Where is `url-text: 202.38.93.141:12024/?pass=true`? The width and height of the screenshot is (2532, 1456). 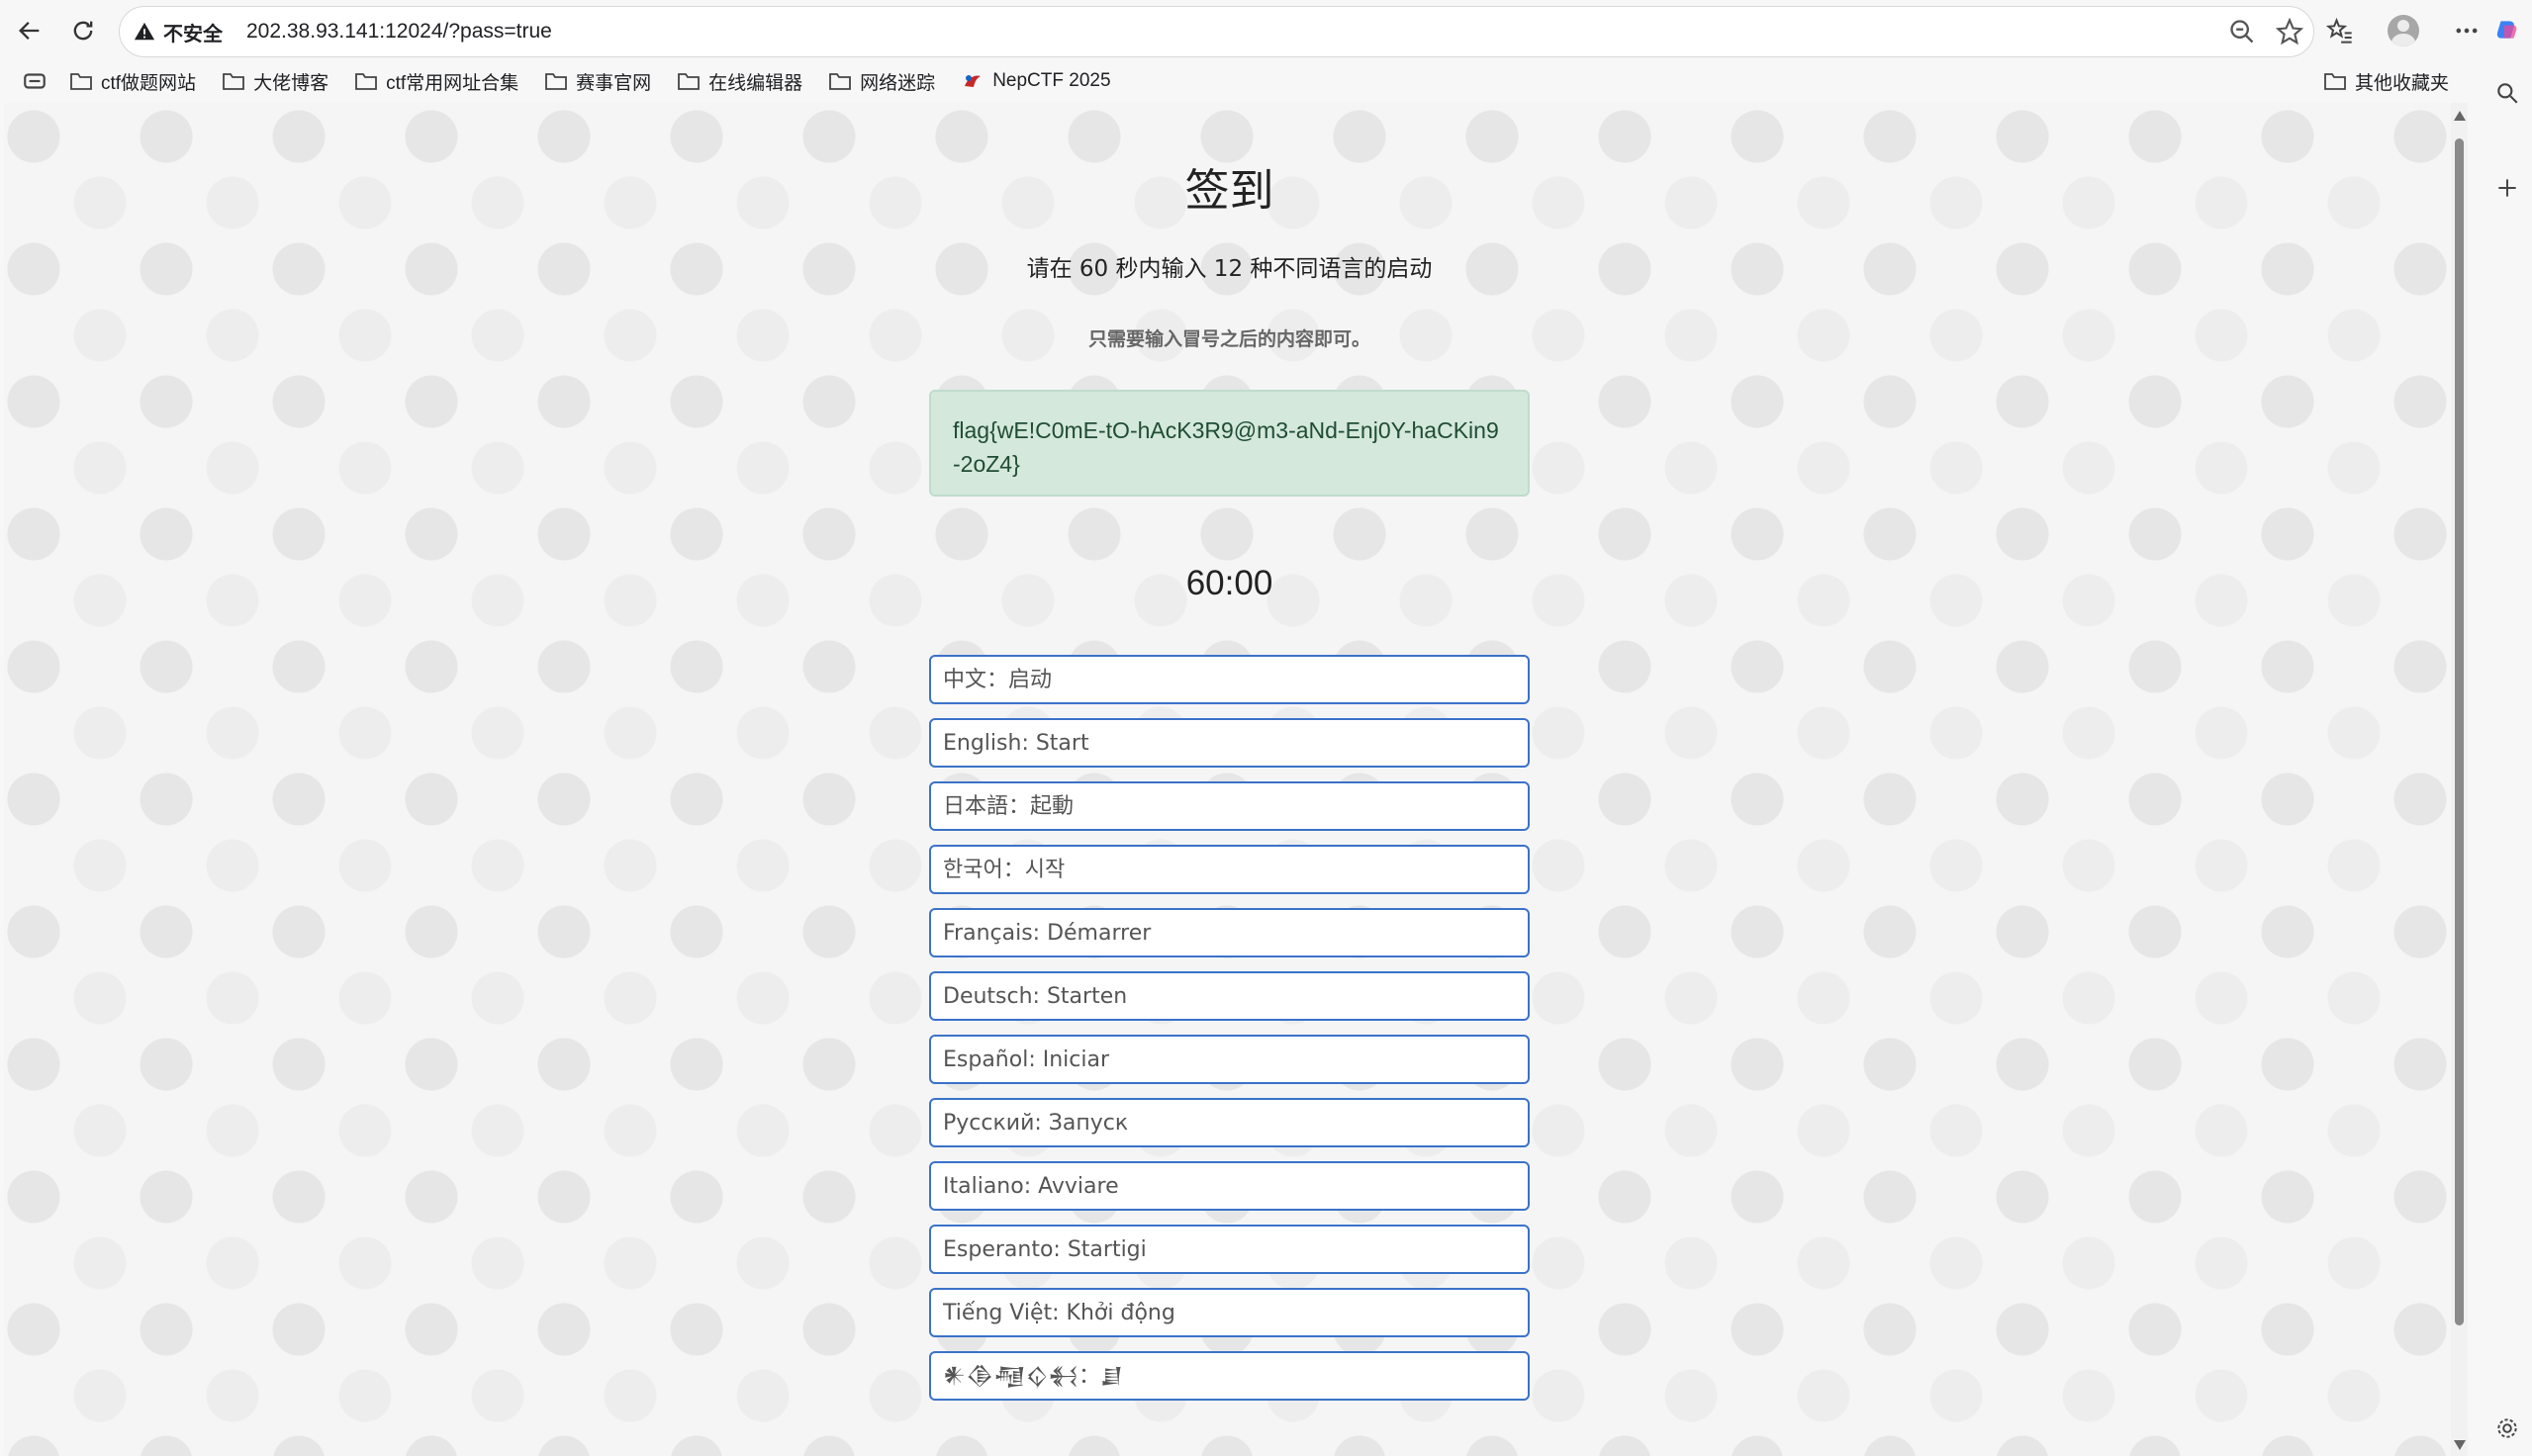 url-text: 202.38.93.141:12024/?pass=true is located at coordinates (399, 32).